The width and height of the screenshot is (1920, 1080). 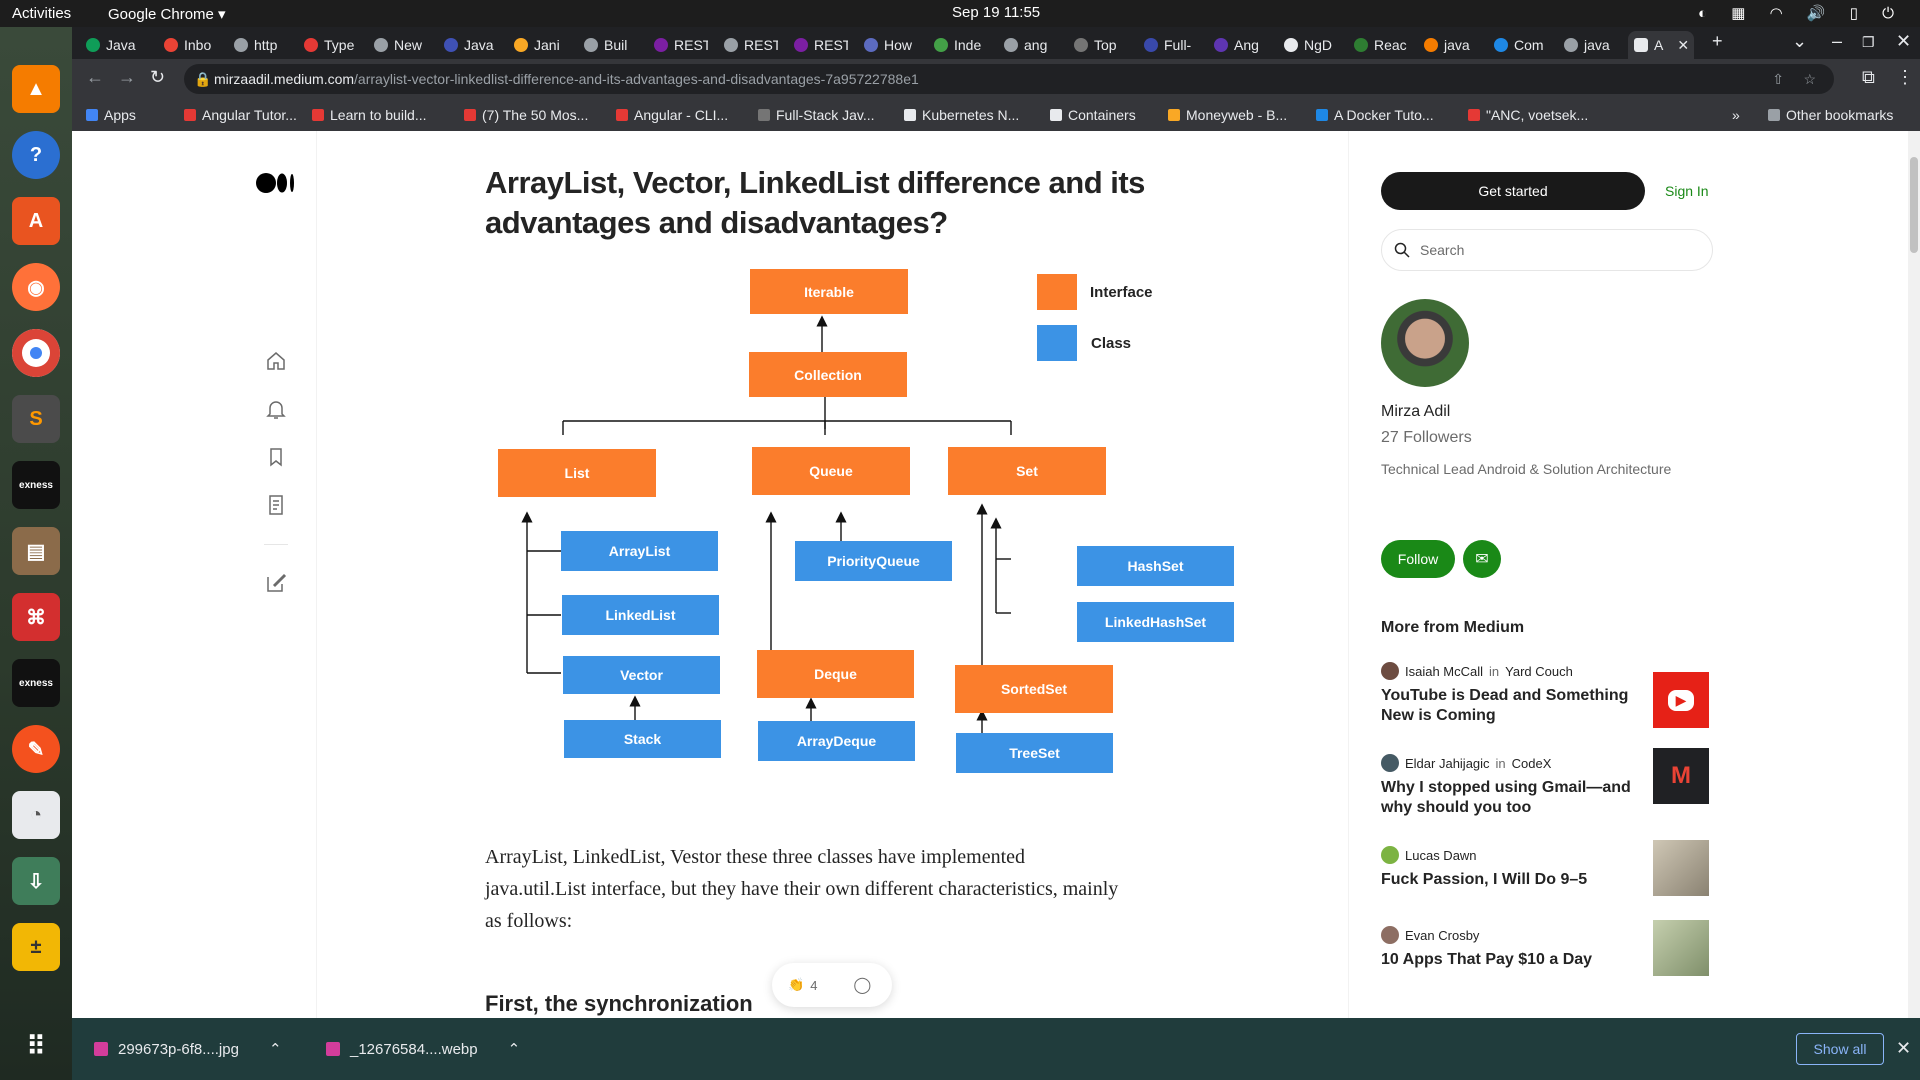 What do you see at coordinates (276, 183) in the screenshot?
I see `medium-logo-icon` at bounding box center [276, 183].